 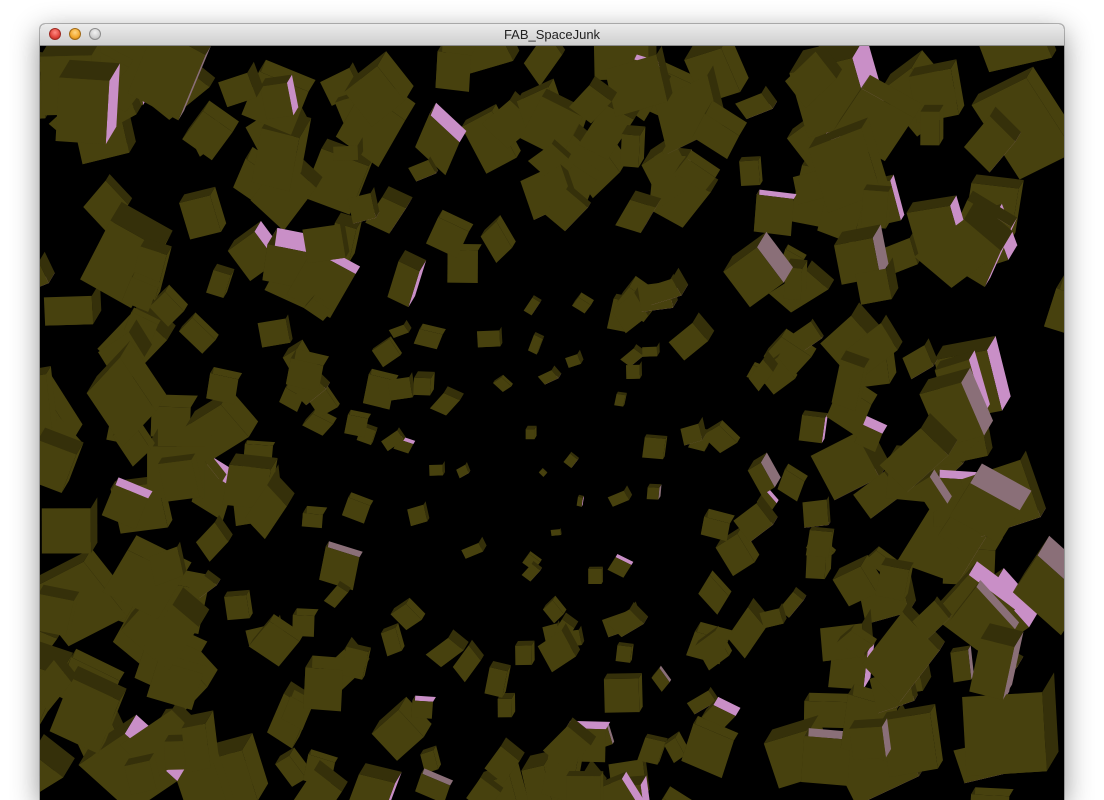 I want to click on window-title: FAB_SpaceJunk, so click(x=552, y=34).